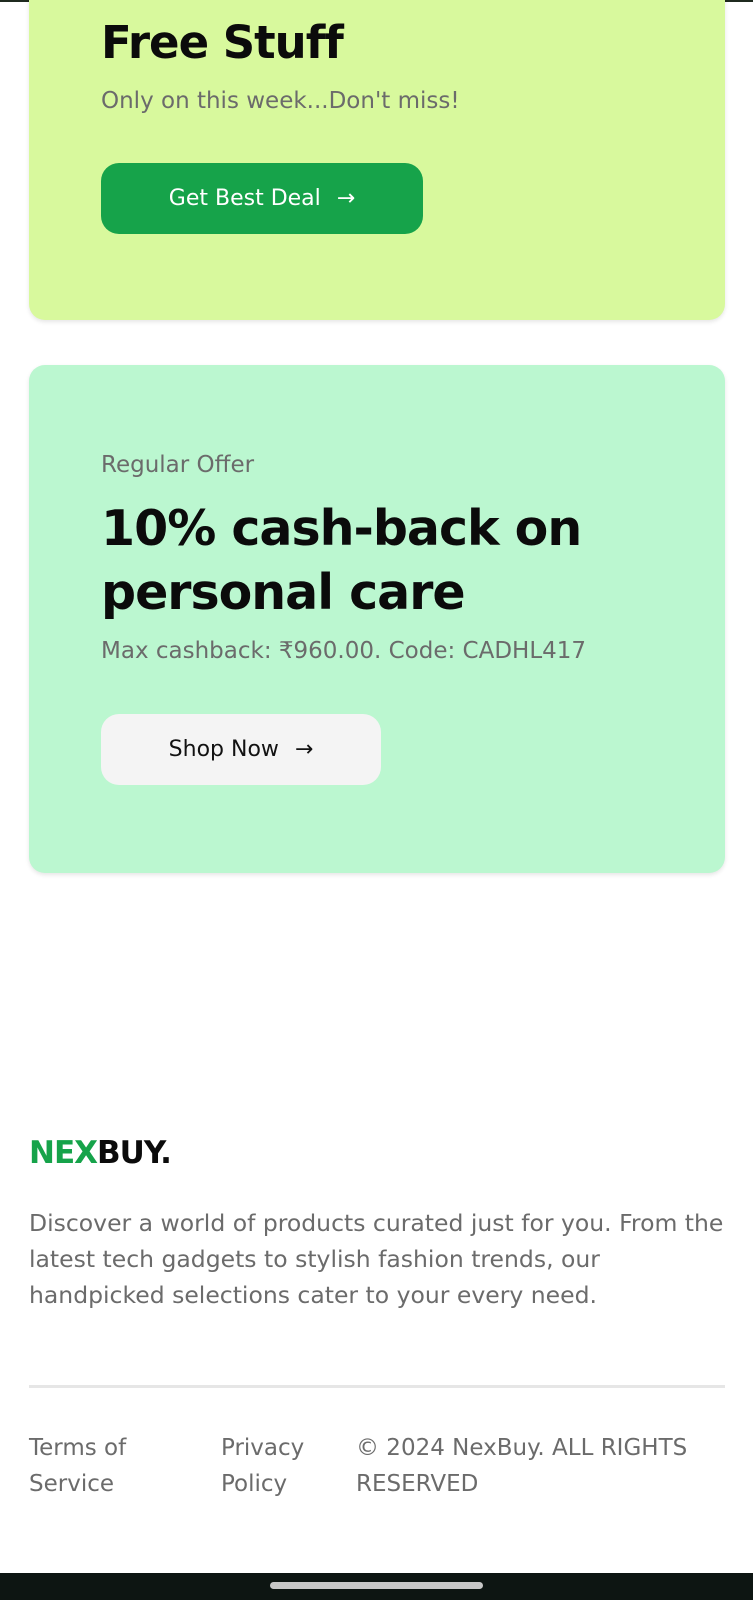  Describe the element at coordinates (104, 1466) in the screenshot. I see `terms-of-service-link: Terms of Service` at that location.